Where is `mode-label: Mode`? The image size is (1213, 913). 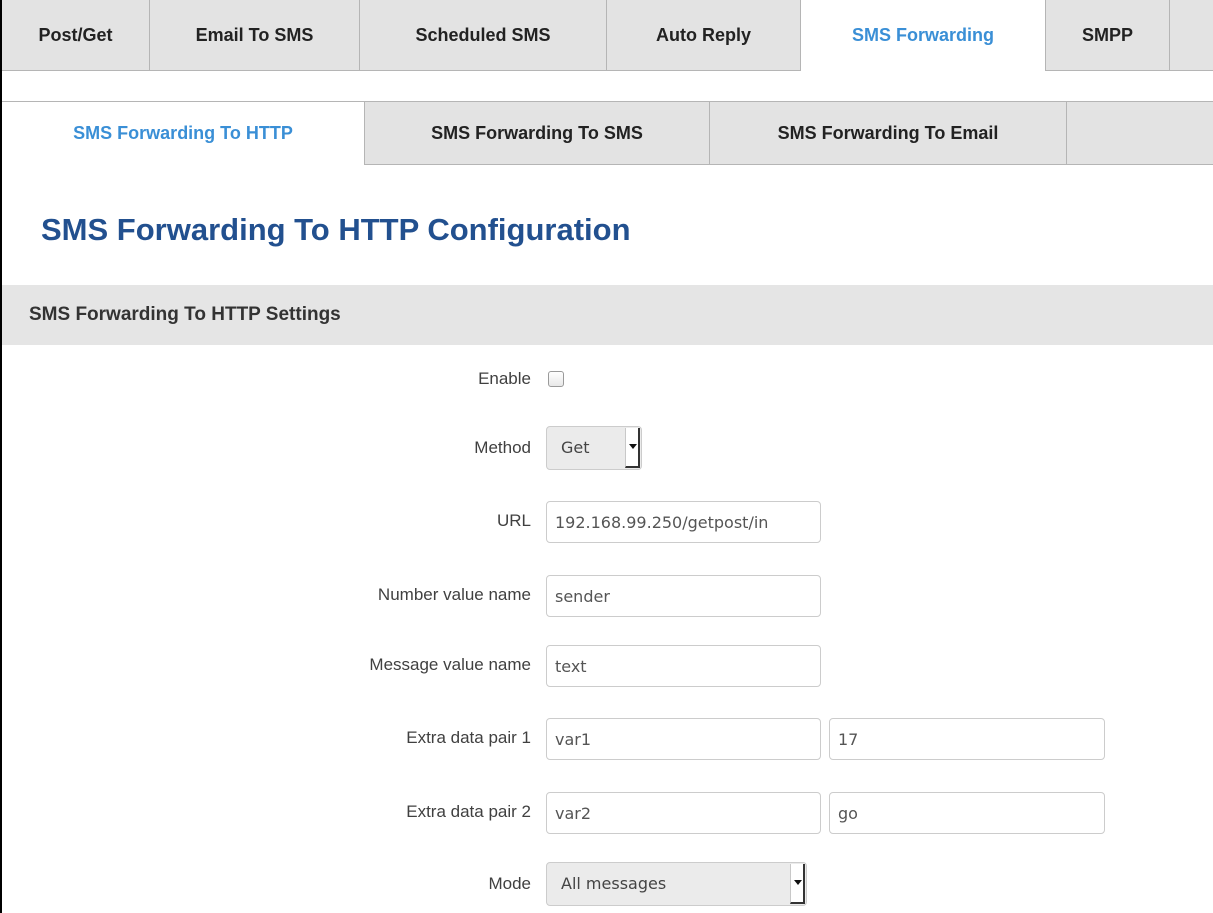 mode-label: Mode is located at coordinates (509, 883).